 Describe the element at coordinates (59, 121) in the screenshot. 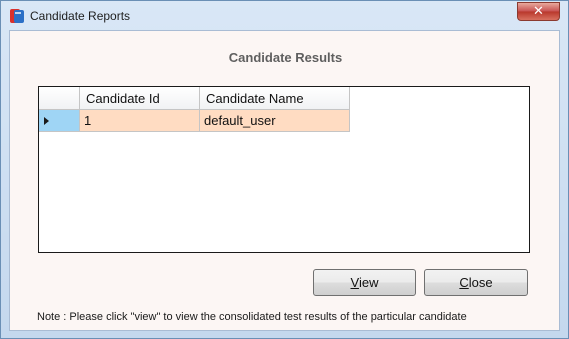

I see `row-header` at that location.